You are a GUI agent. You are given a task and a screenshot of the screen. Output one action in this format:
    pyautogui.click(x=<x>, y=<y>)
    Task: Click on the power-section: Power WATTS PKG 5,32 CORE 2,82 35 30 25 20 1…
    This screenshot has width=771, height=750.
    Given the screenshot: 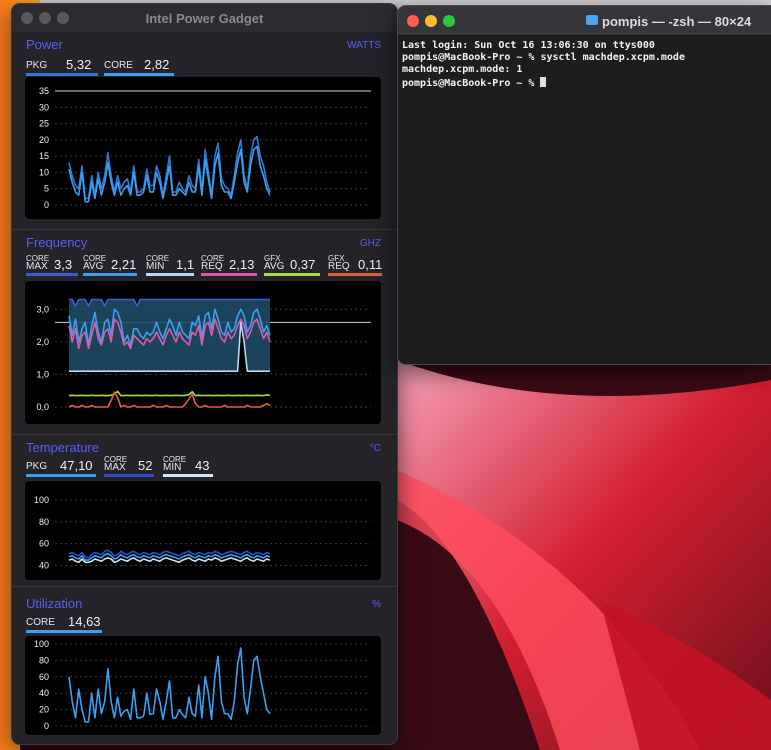 What is the action you would take?
    pyautogui.click(x=204, y=130)
    